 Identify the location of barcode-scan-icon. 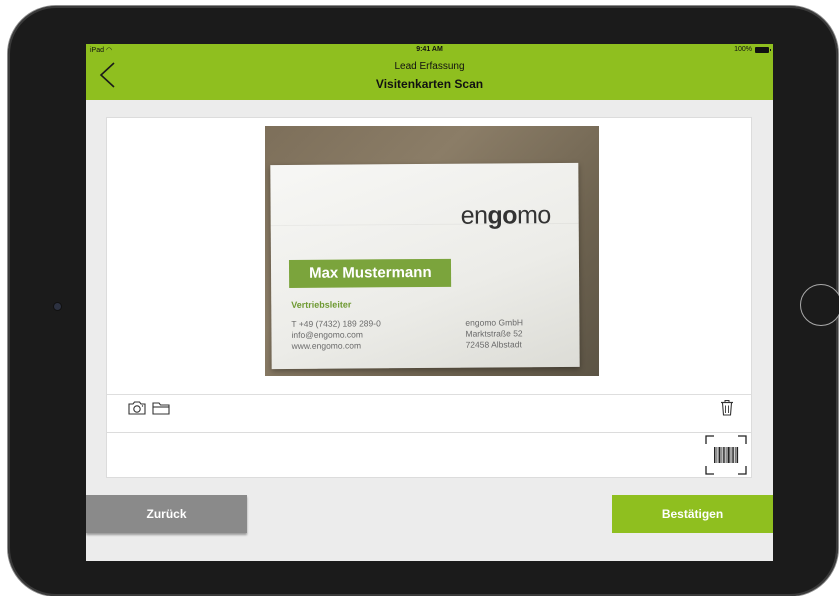
(726, 455).